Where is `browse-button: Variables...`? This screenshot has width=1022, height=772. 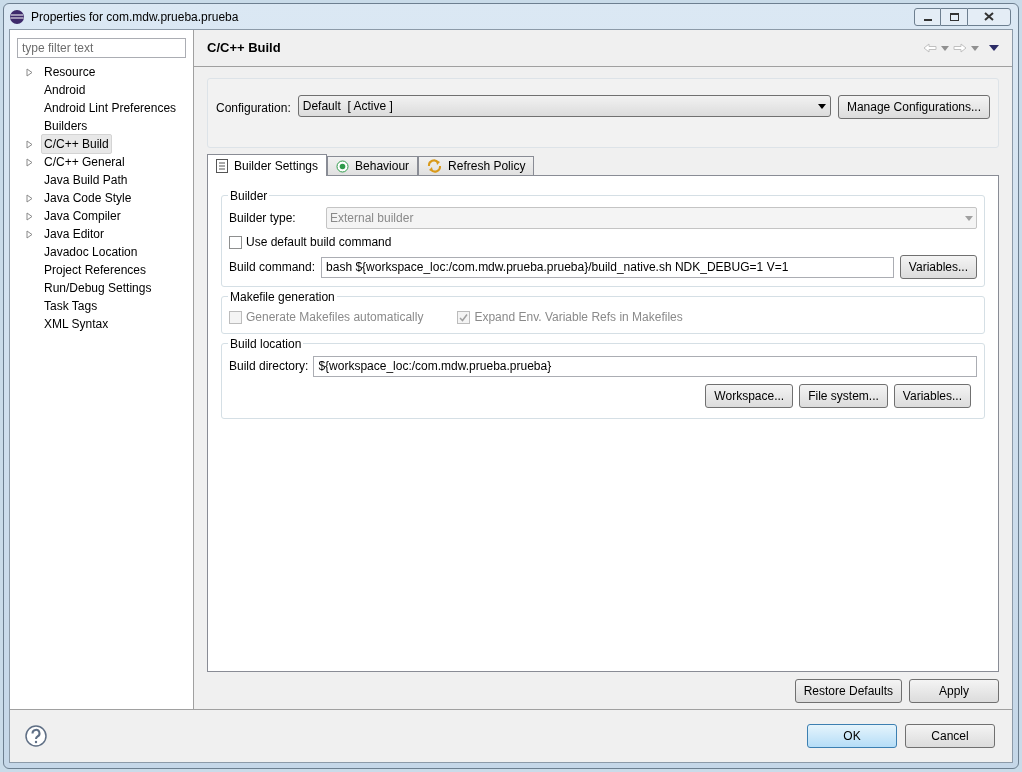 browse-button: Variables... is located at coordinates (932, 396).